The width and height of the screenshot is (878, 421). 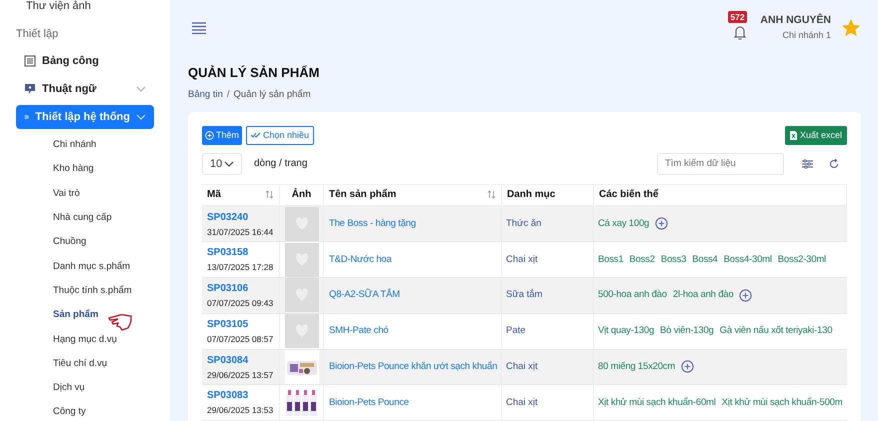 What do you see at coordinates (362, 195) in the screenshot?
I see `column-header: Tên sản phẩm` at bounding box center [362, 195].